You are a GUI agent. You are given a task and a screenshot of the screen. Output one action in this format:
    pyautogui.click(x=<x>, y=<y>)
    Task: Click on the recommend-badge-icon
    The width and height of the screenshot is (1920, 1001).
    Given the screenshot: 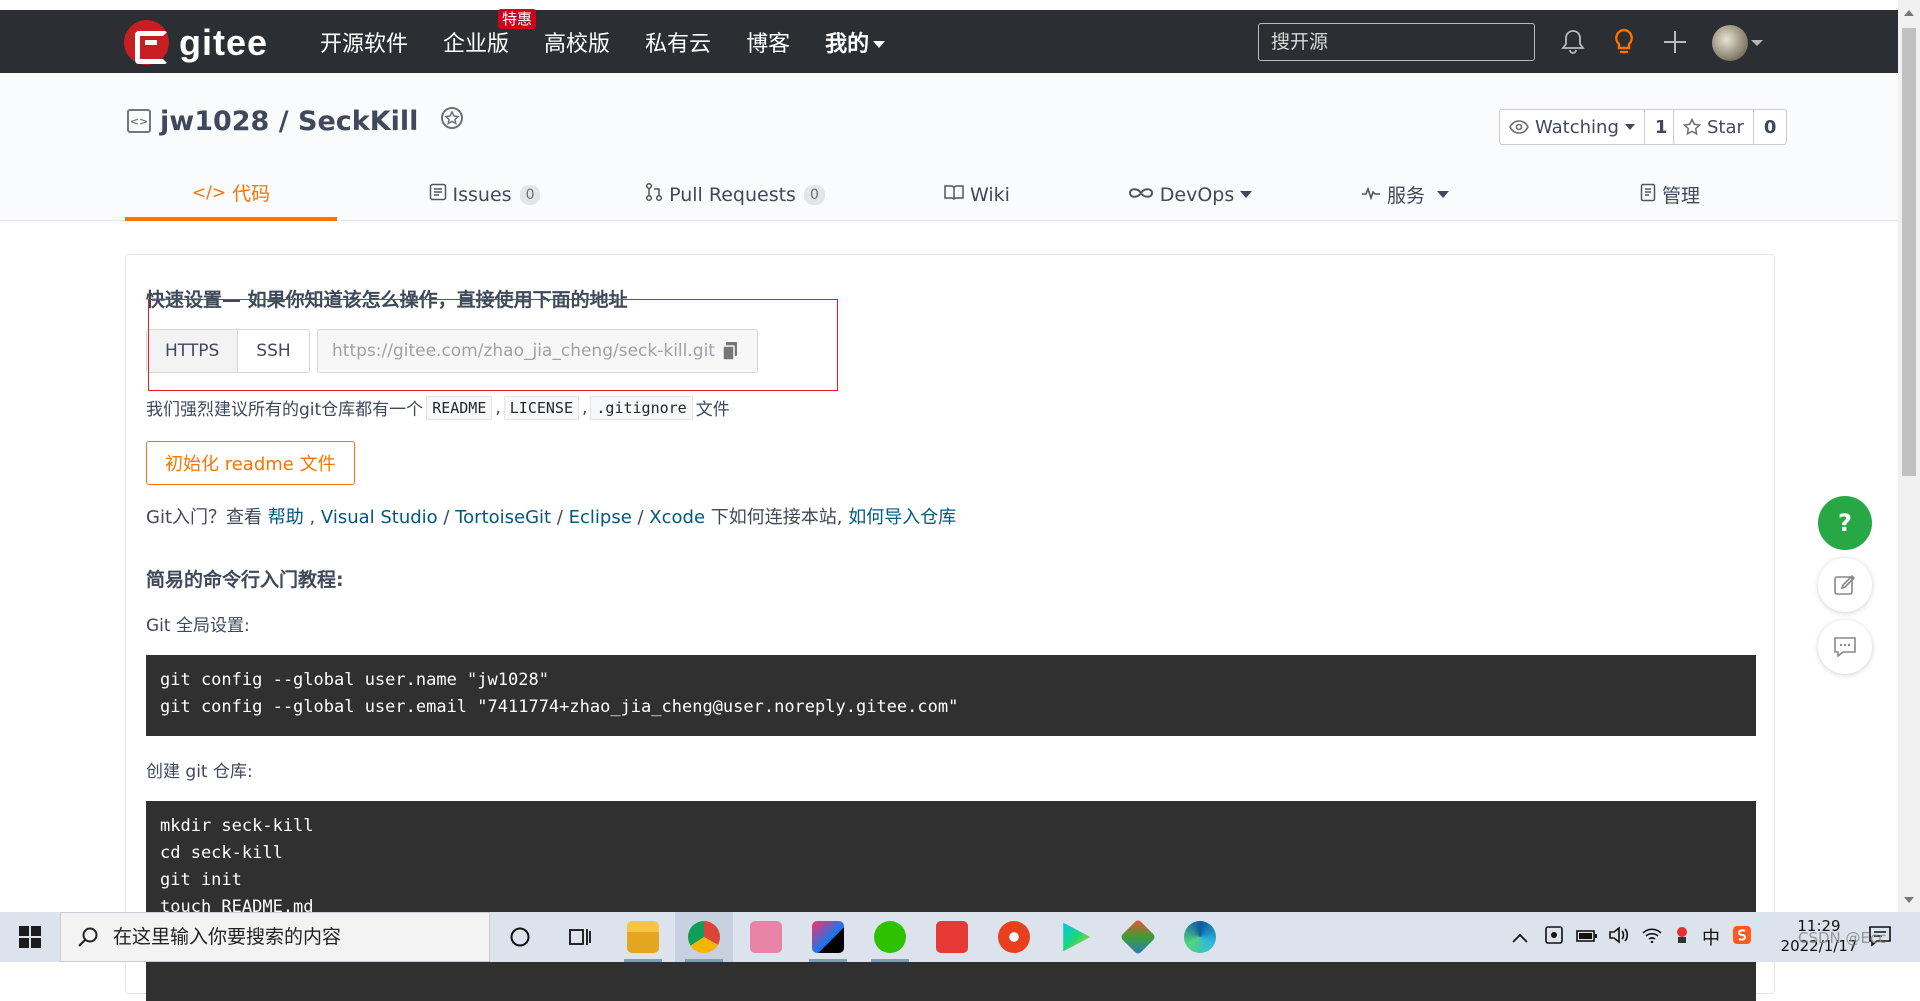 What is the action you would take?
    pyautogui.click(x=452, y=121)
    